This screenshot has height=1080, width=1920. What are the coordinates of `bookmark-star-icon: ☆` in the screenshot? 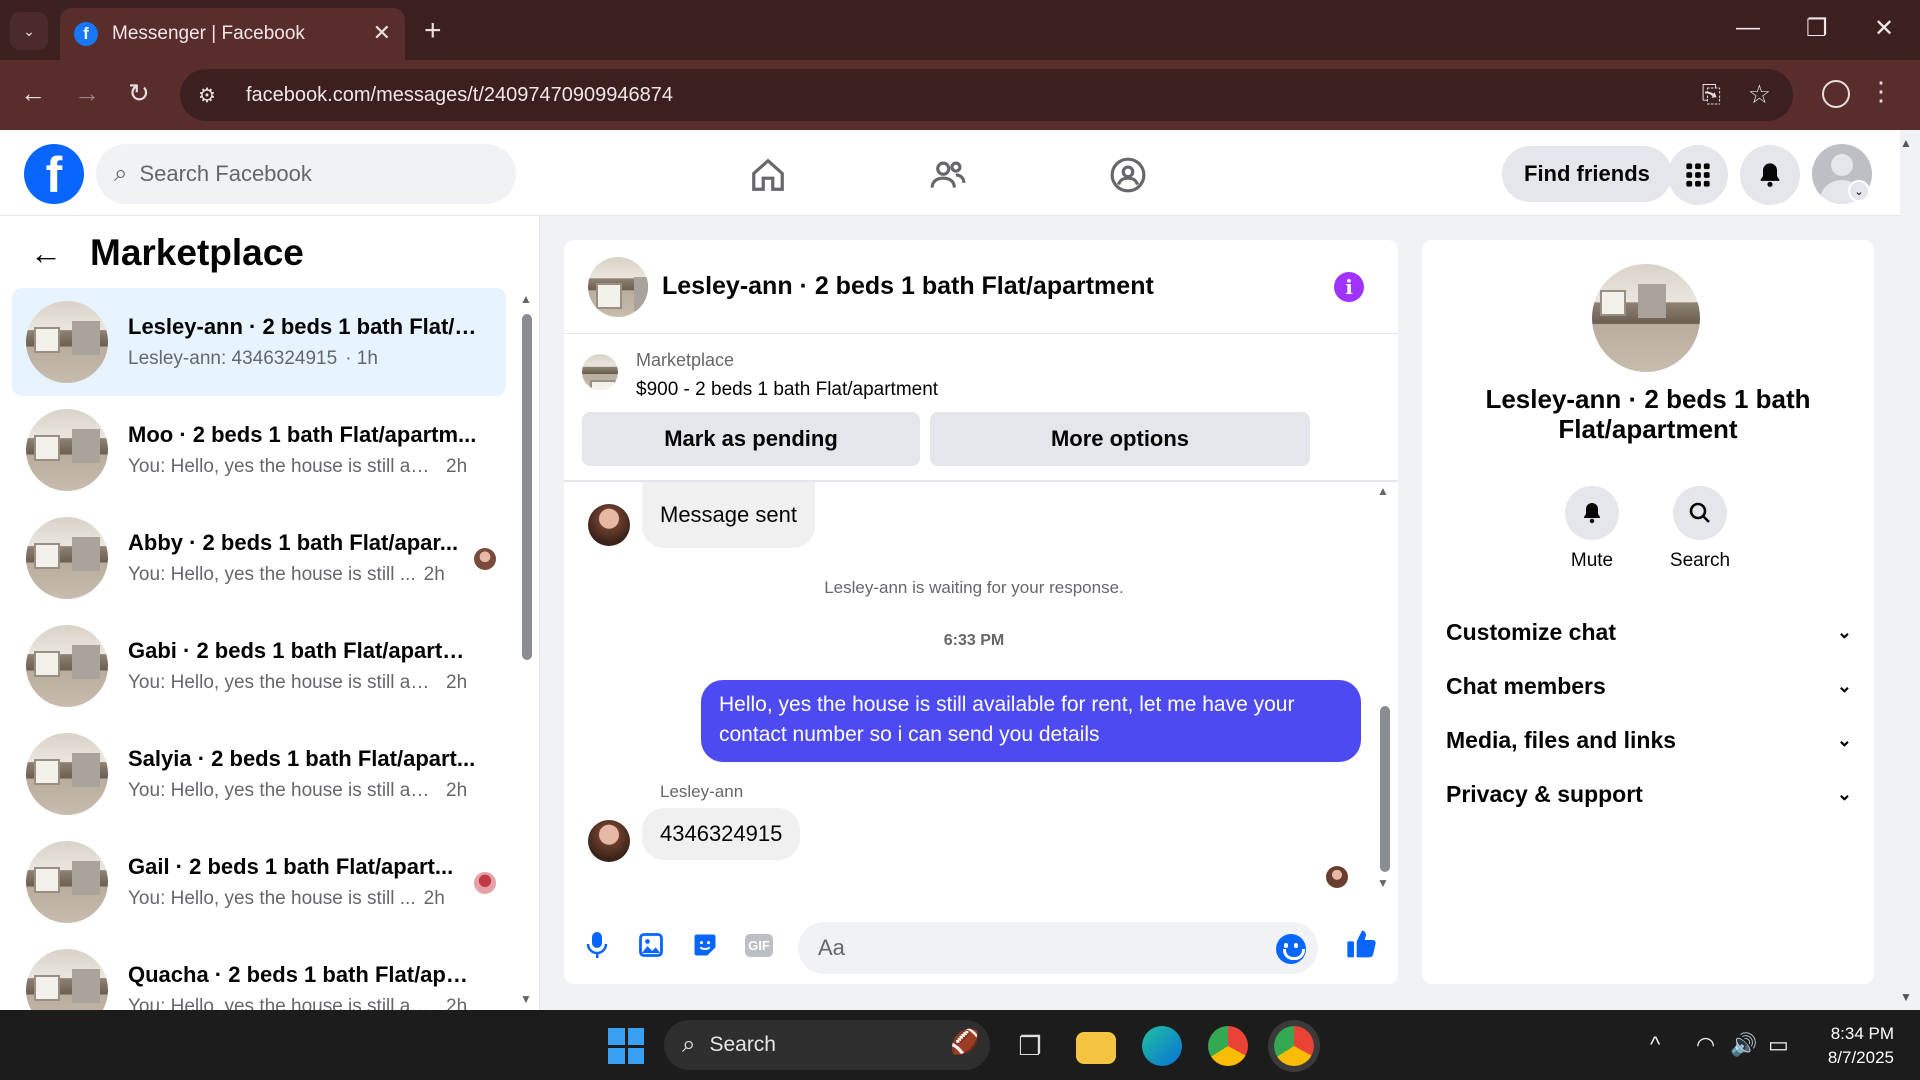 It's located at (1759, 94).